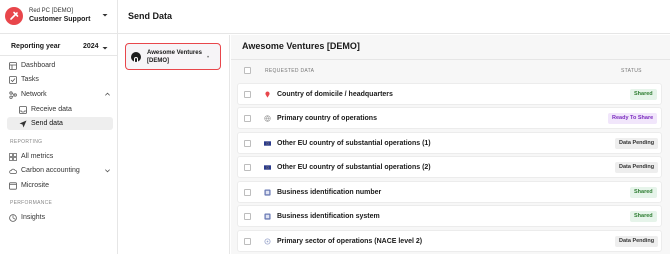 This screenshot has width=670, height=254. Describe the element at coordinates (60, 94) in the screenshot. I see `sidebar-item-network: Network` at that location.